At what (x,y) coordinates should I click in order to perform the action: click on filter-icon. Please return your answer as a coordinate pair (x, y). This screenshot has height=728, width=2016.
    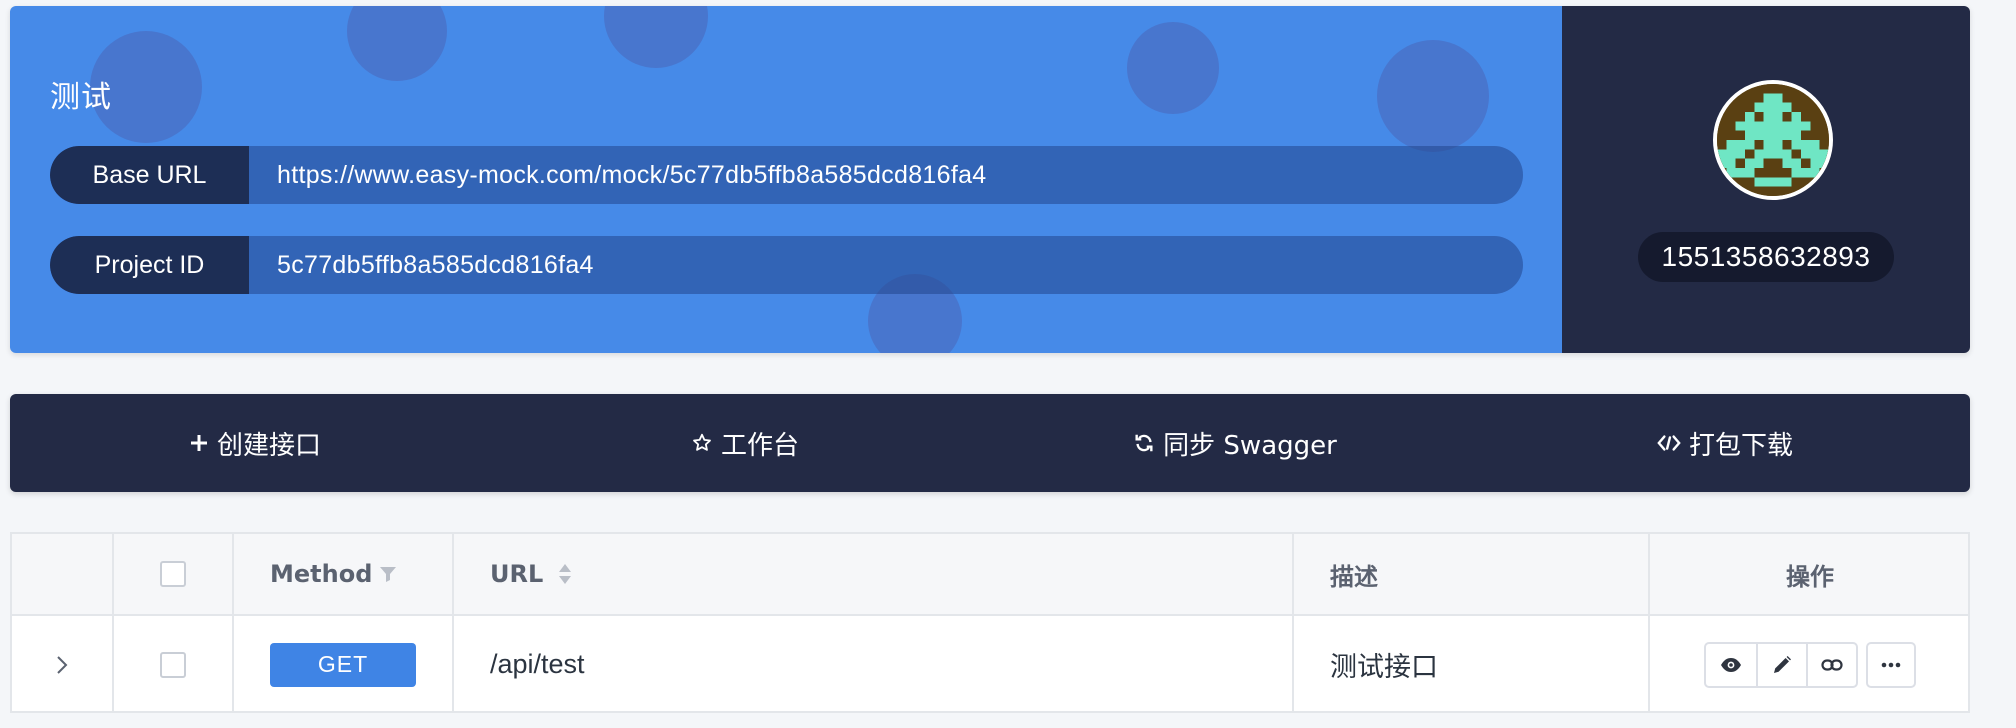
    Looking at the image, I should click on (388, 574).